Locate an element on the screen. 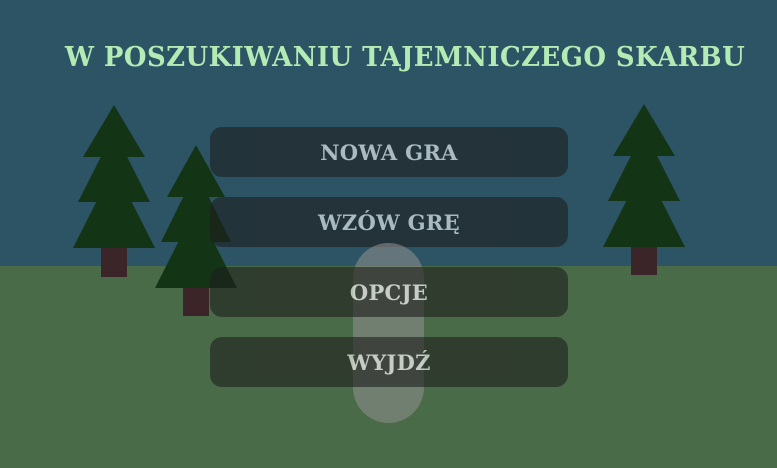  quit-button: WYJDŹ is located at coordinates (389, 362).